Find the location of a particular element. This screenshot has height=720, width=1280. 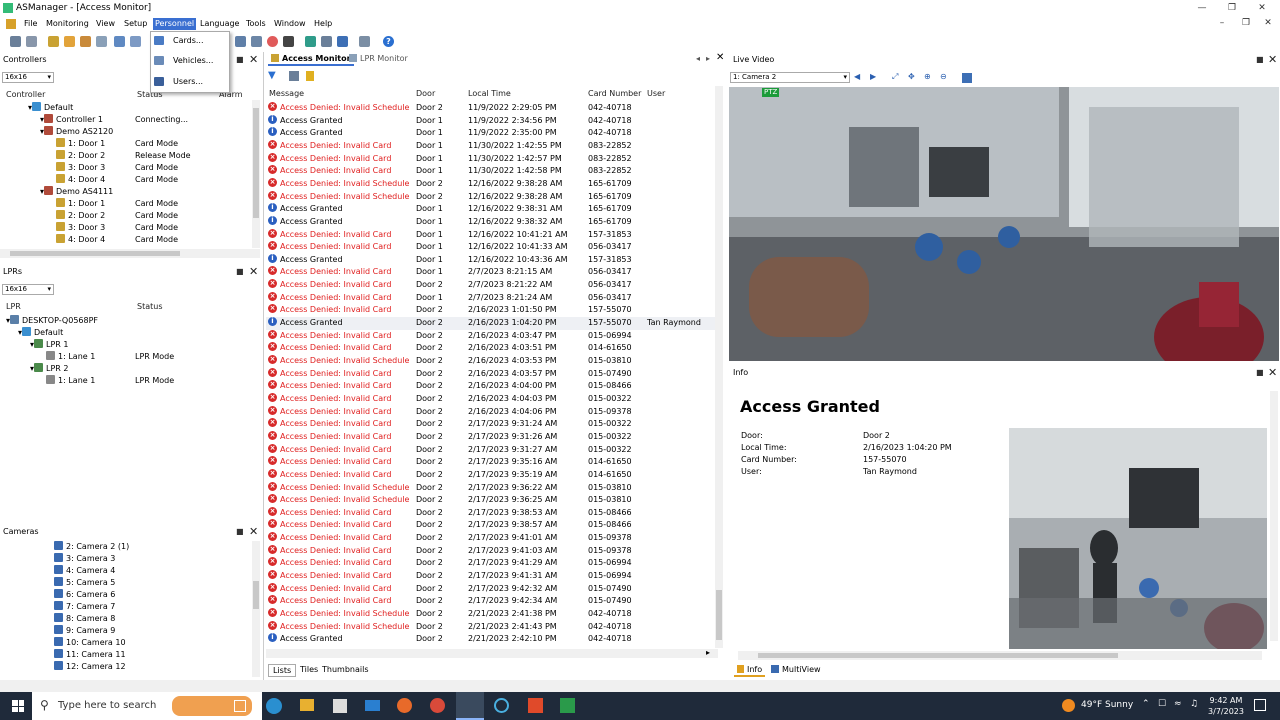

menu-tools: Tools is located at coordinates (256, 24).